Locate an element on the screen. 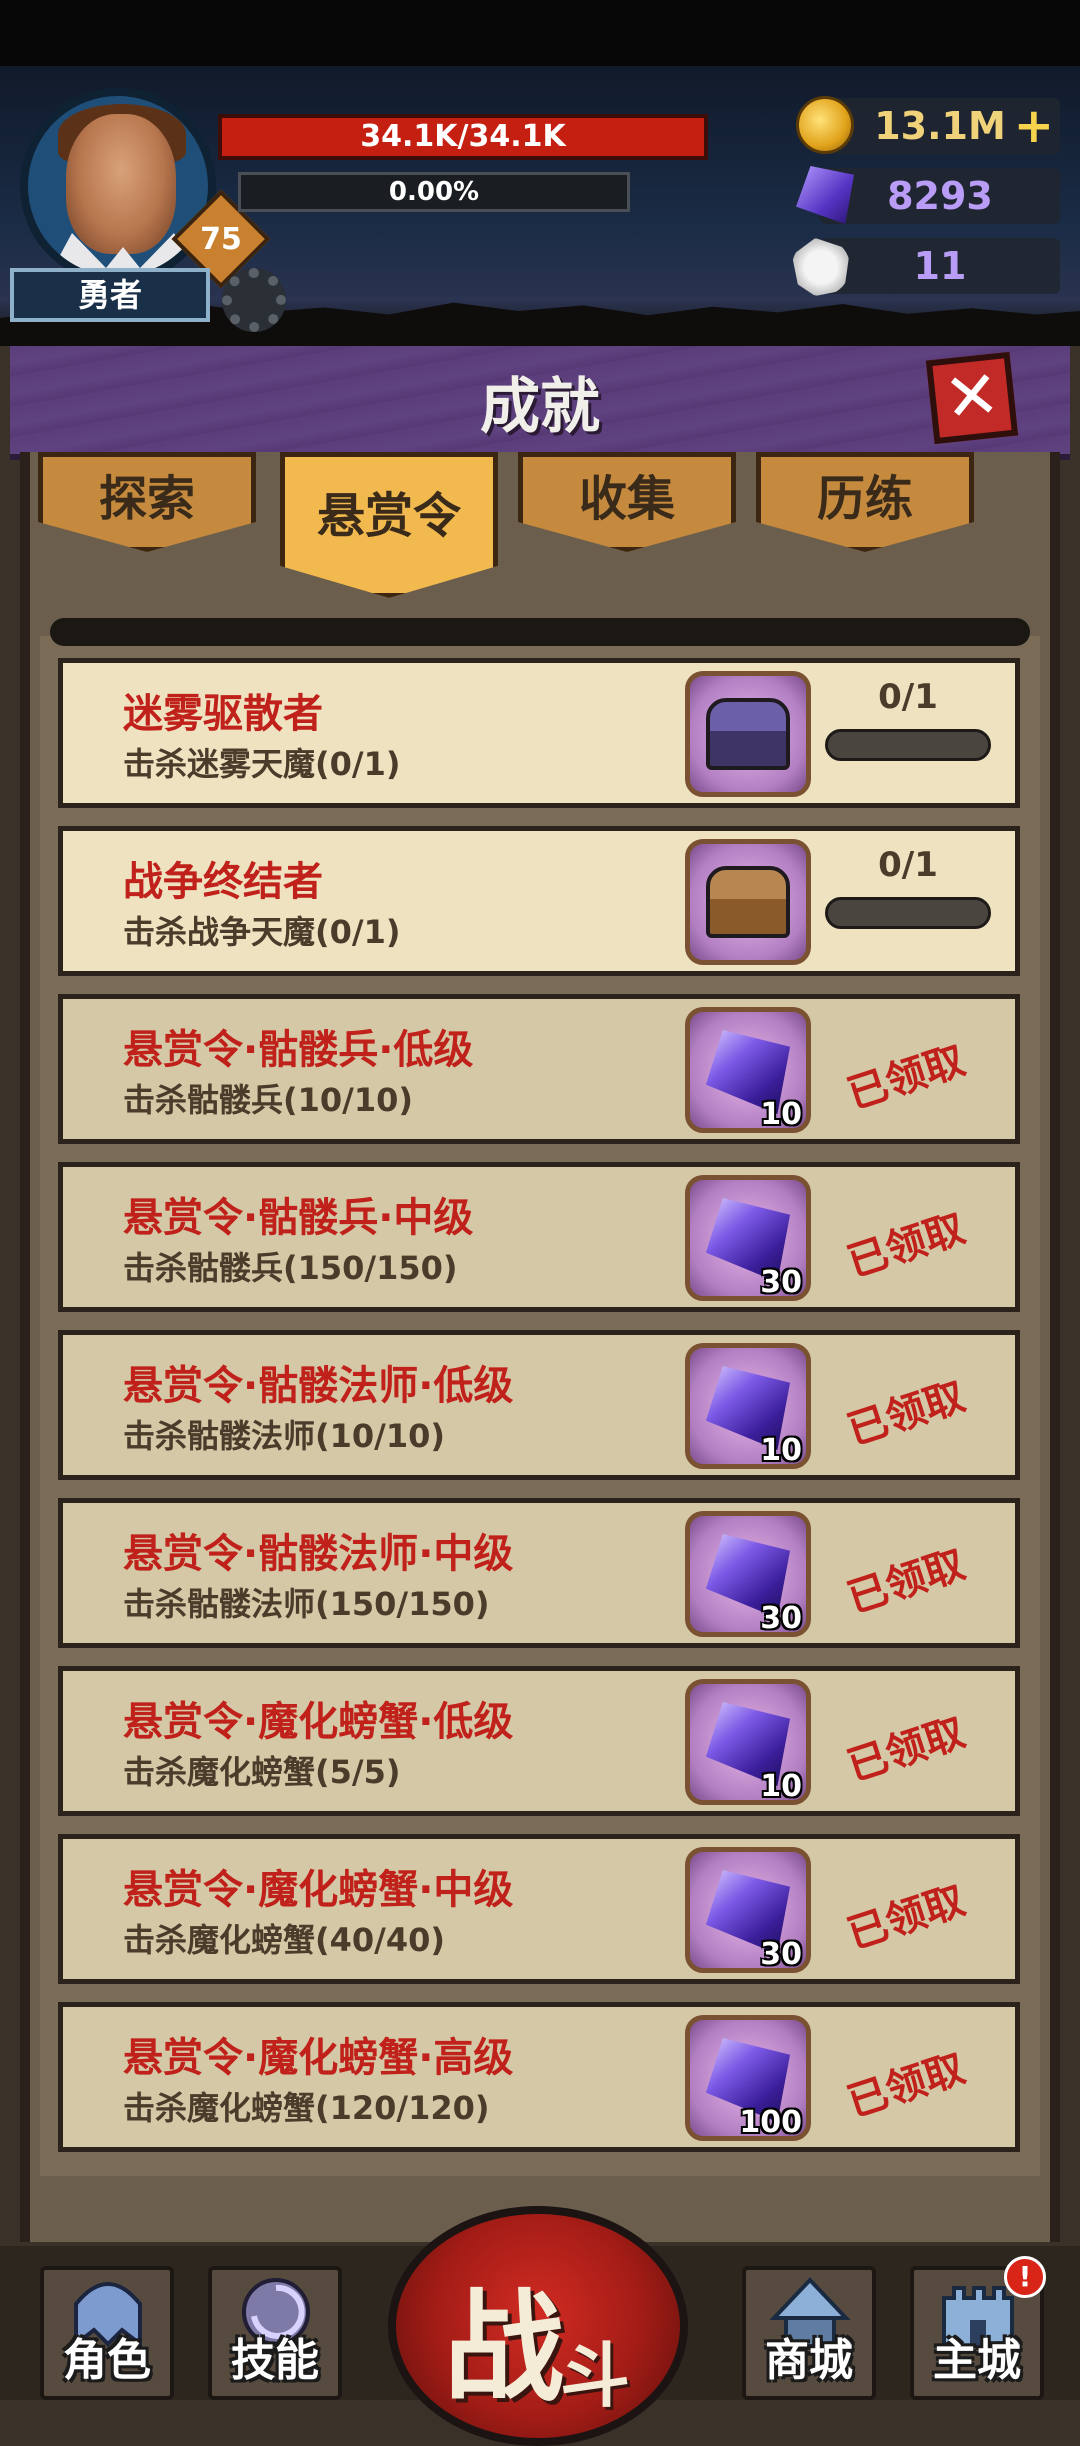 This screenshot has height=2446, width=1080. tab-bounty-label: 悬赏令 is located at coordinates (388, 516).